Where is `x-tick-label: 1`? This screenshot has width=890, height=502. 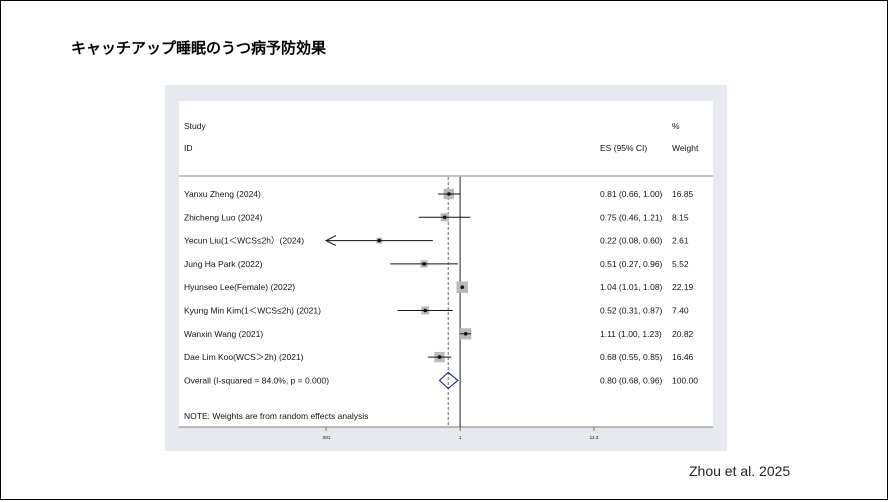
x-tick-label: 1 is located at coordinates (460, 437).